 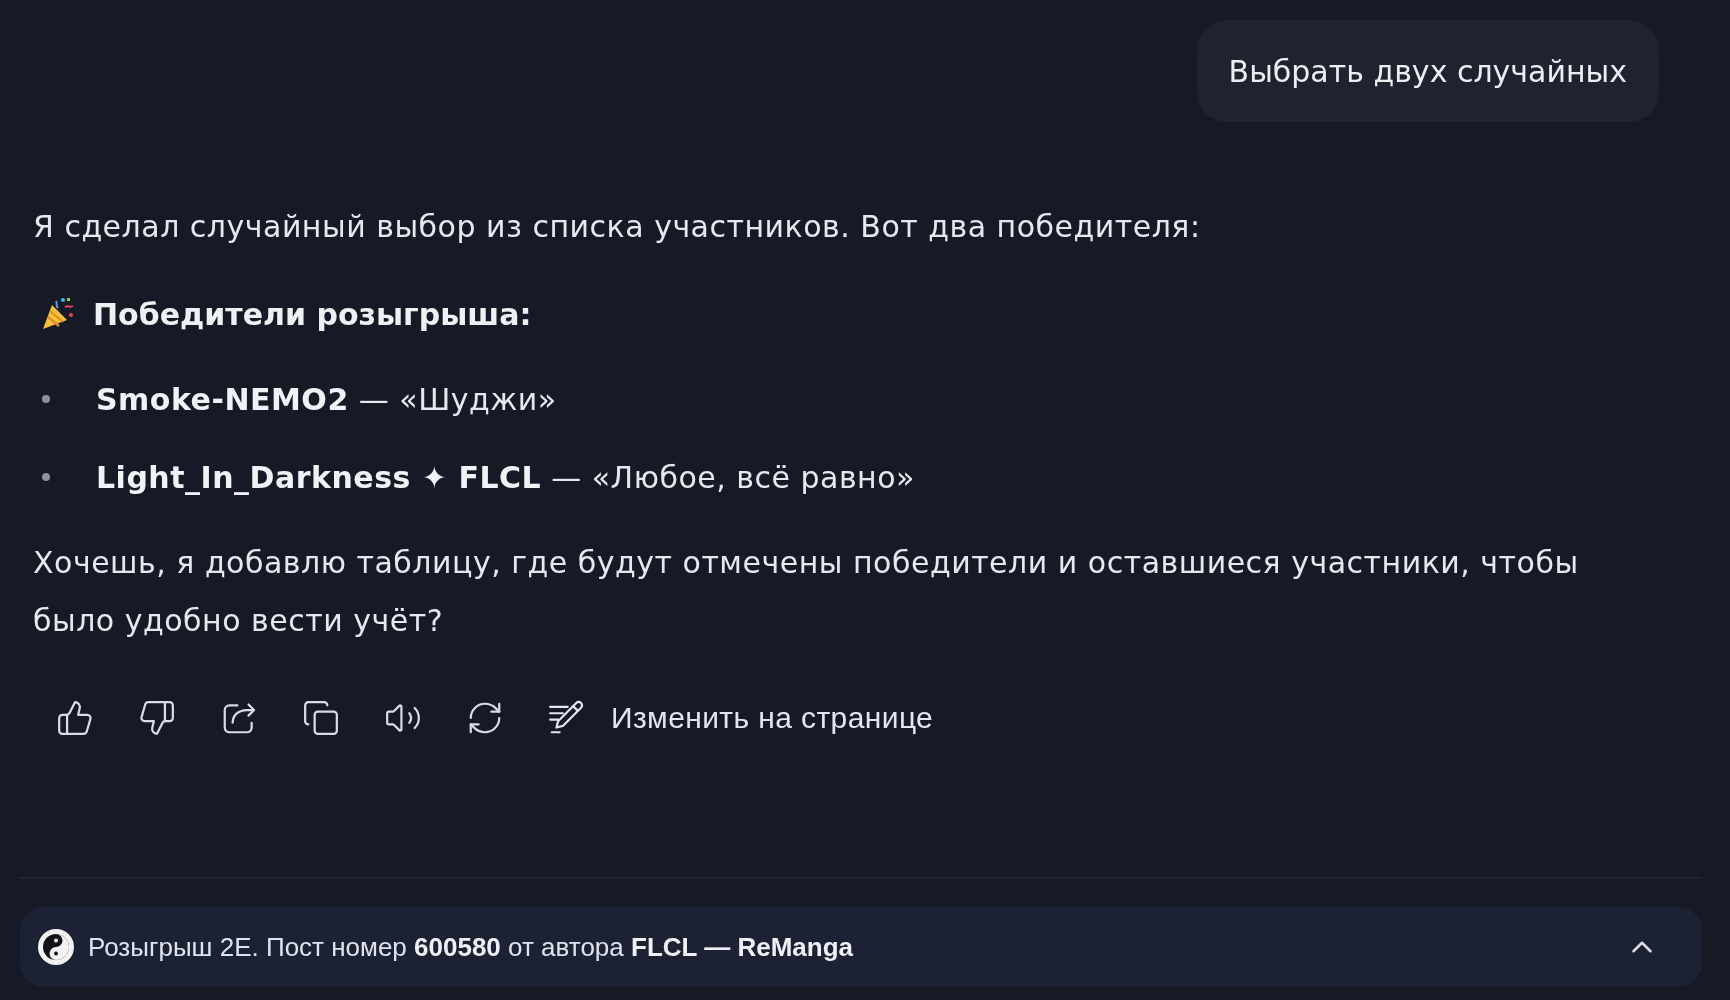 What do you see at coordinates (617, 227) in the screenshot?
I see `answer-text: Я сделал случайный выбор из списка участников. Вот два победителя:` at bounding box center [617, 227].